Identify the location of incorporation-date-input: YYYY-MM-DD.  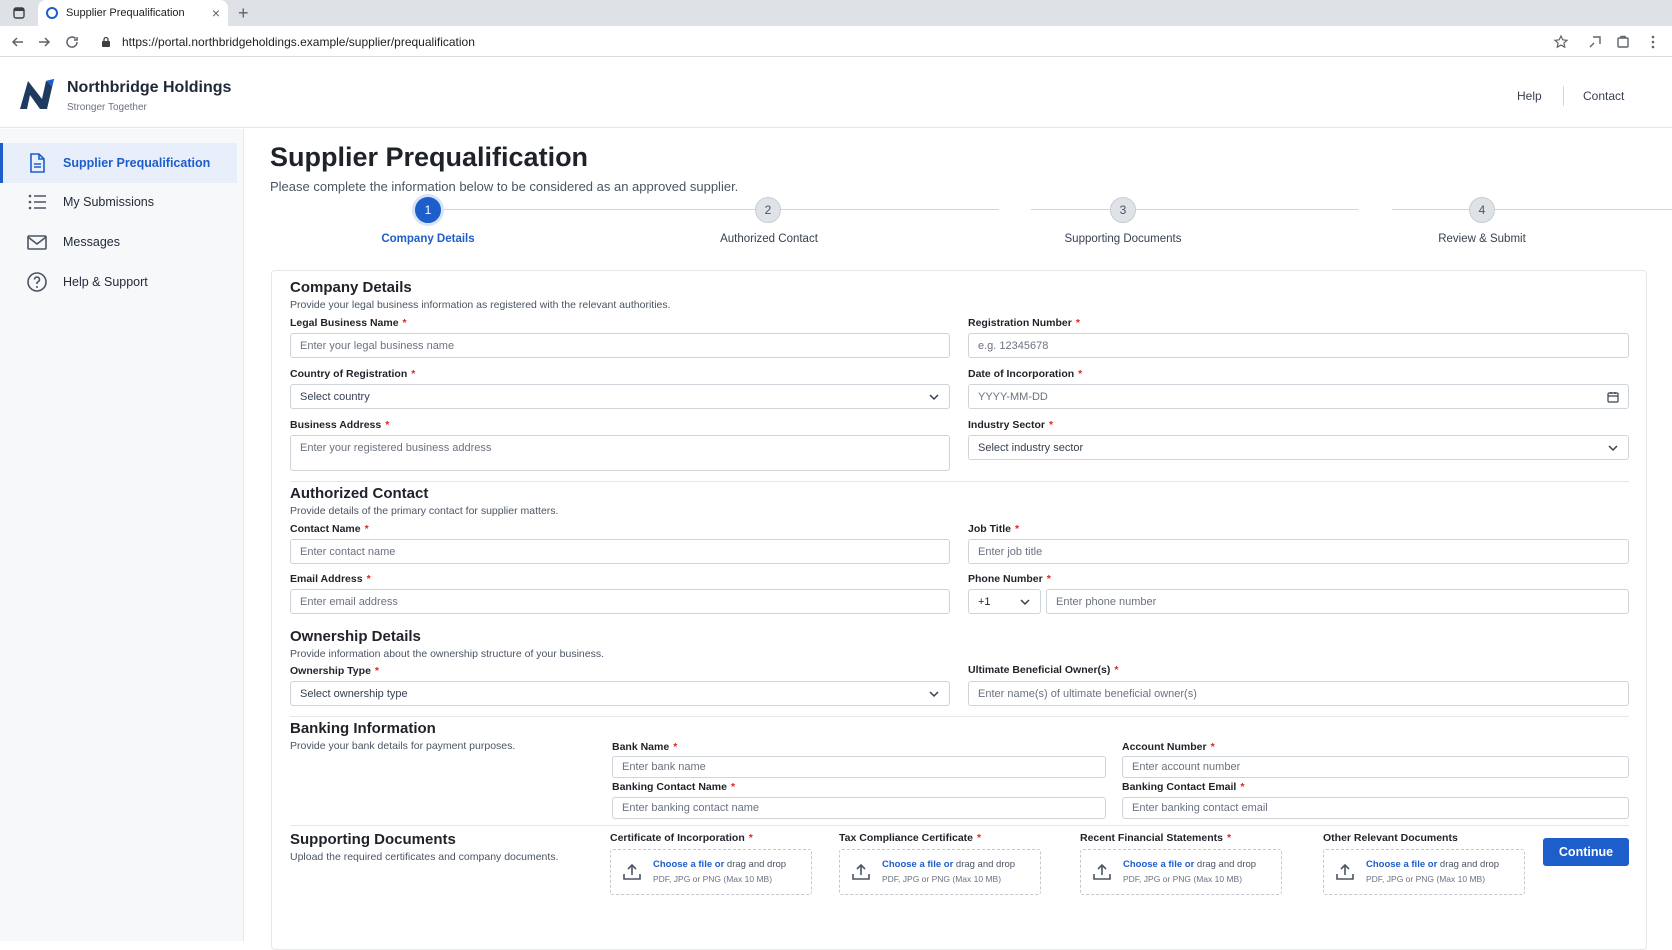
(1298, 396).